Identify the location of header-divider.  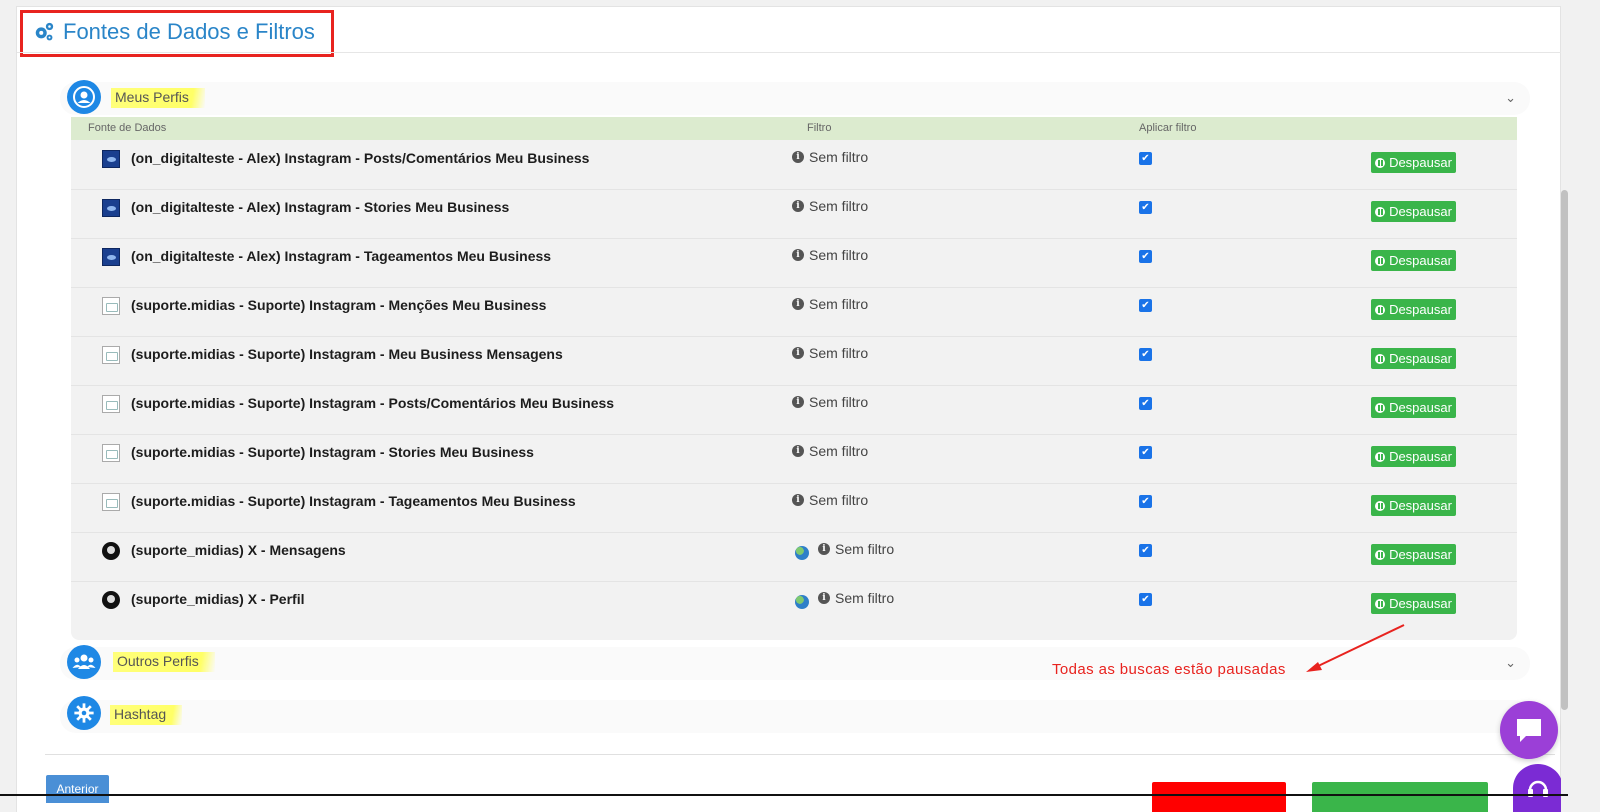
(789, 52).